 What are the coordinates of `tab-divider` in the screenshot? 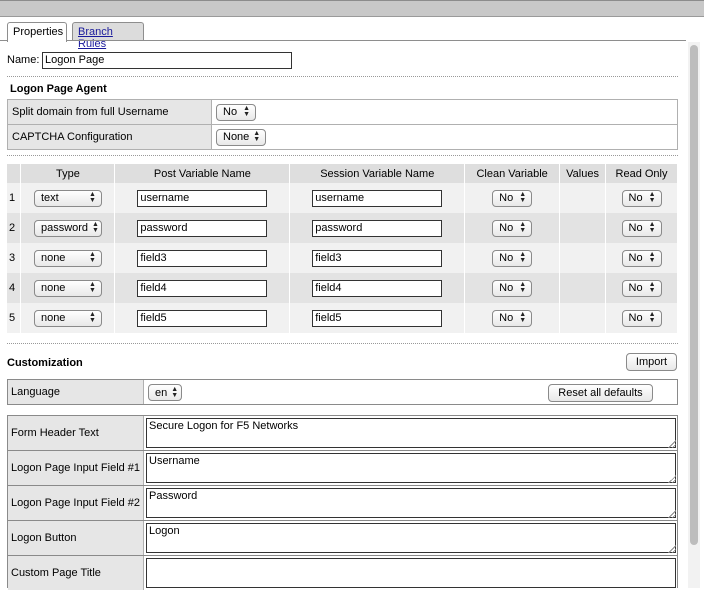 It's located at (343, 40).